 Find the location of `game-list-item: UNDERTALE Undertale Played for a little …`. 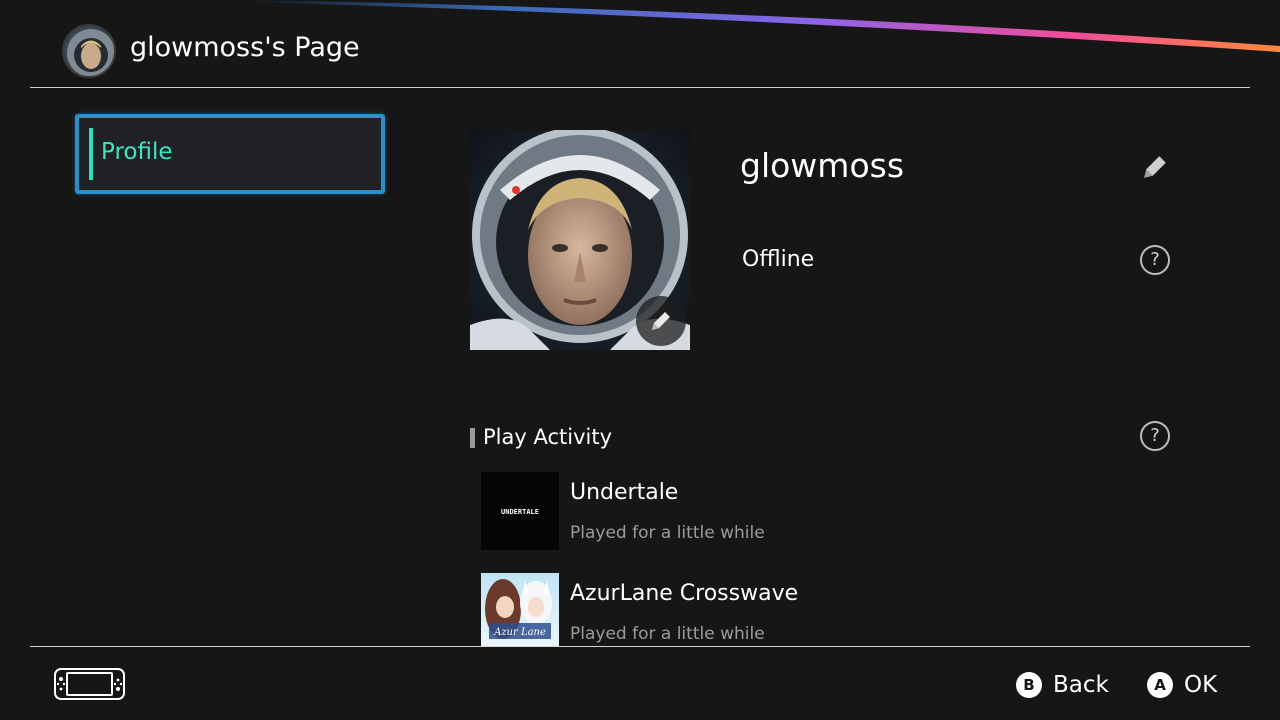

game-list-item: UNDERTALE Undertale Played for a little … is located at coordinates (831, 511).